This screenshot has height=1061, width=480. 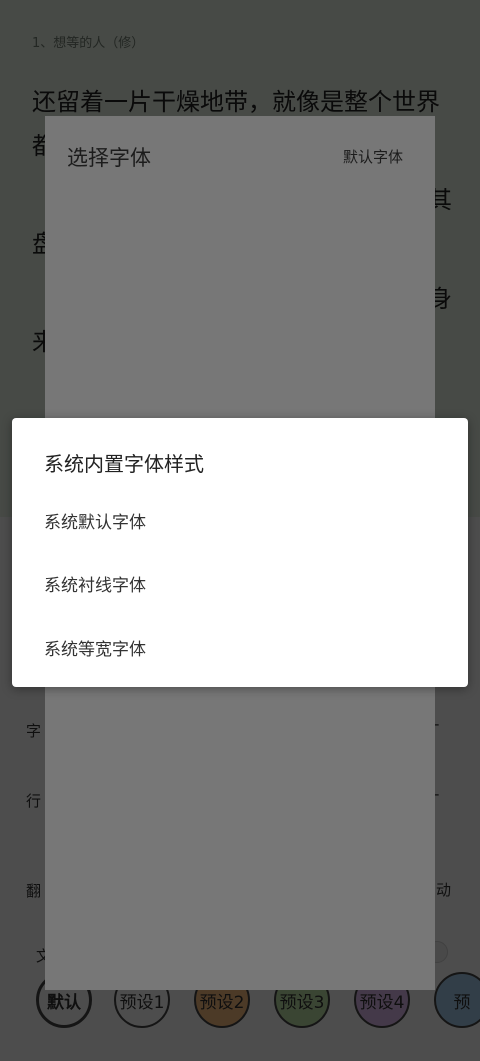 I want to click on font-option-default: 系统默认字体, so click(x=95, y=520).